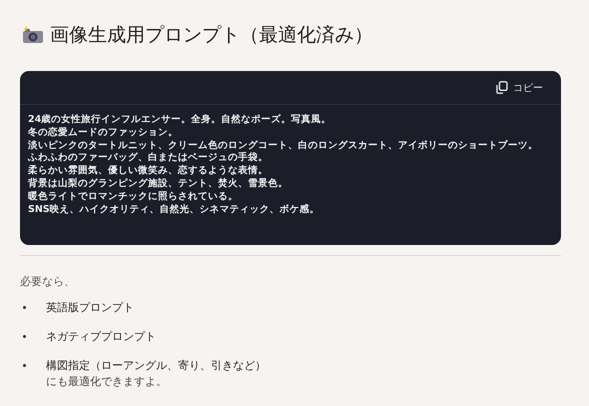  What do you see at coordinates (33, 35) in the screenshot?
I see `camera-icon` at bounding box center [33, 35].